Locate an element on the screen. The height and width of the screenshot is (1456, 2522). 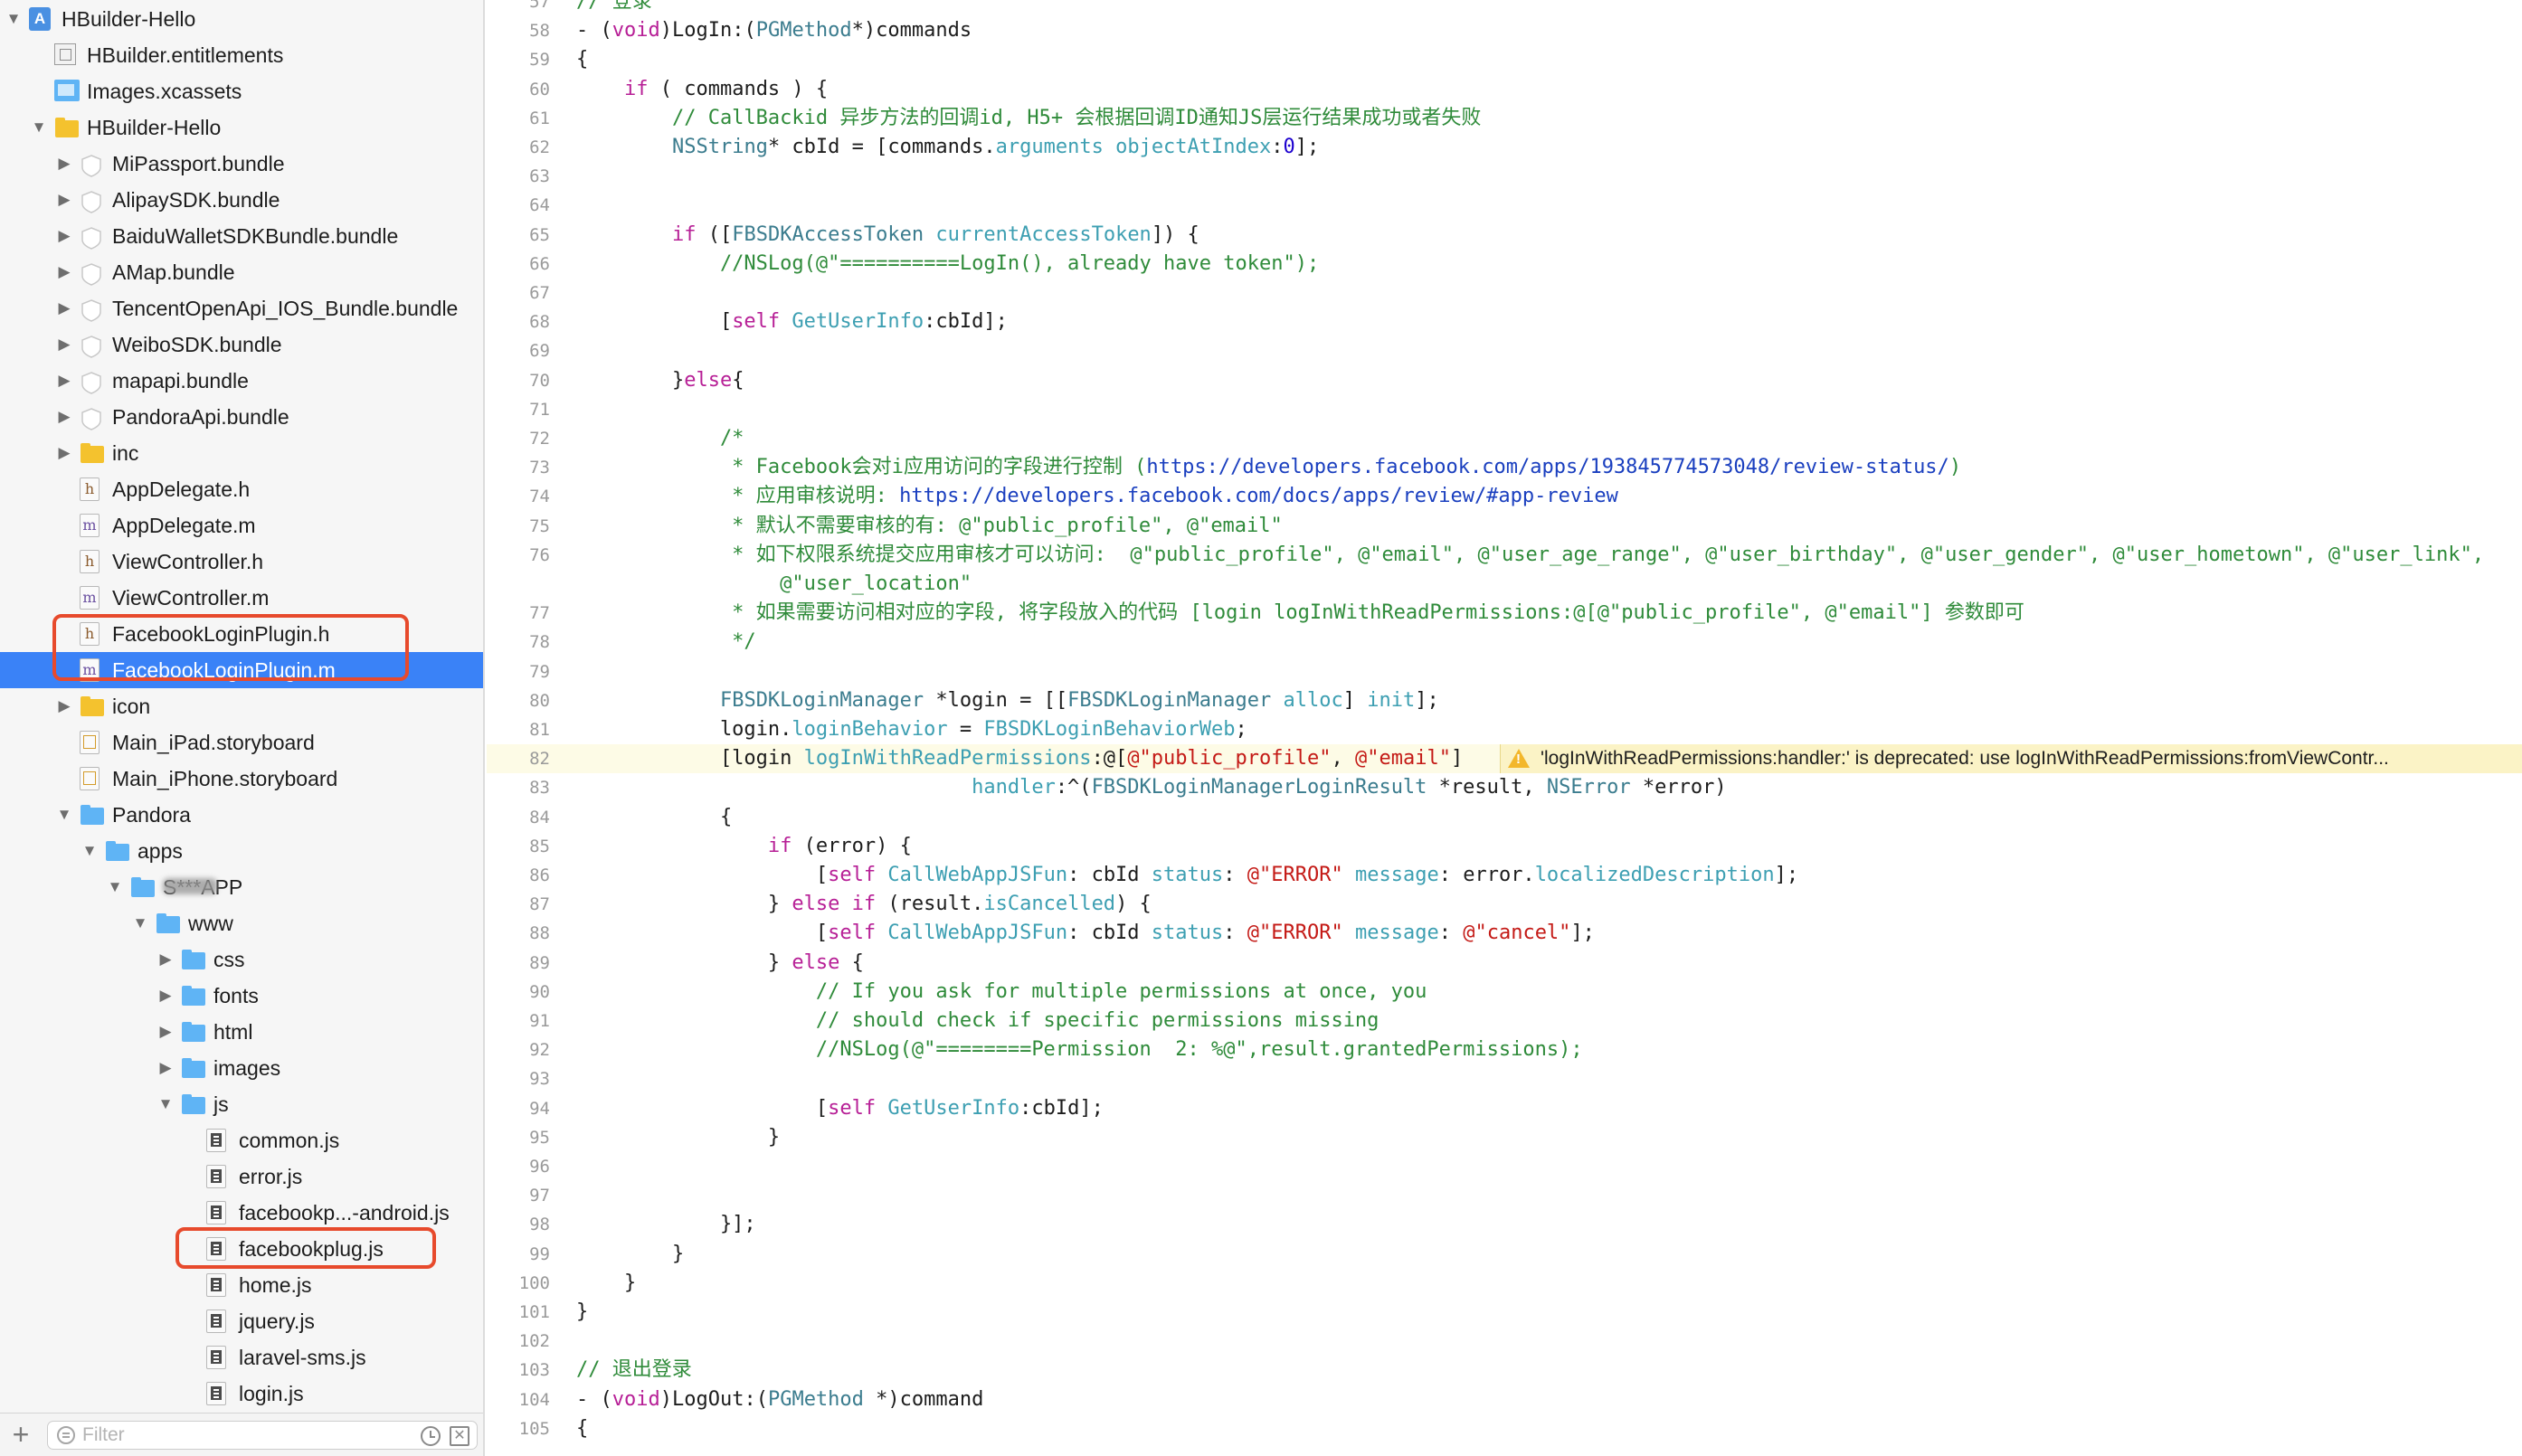
code-line: 59 { is located at coordinates (1504, 60).